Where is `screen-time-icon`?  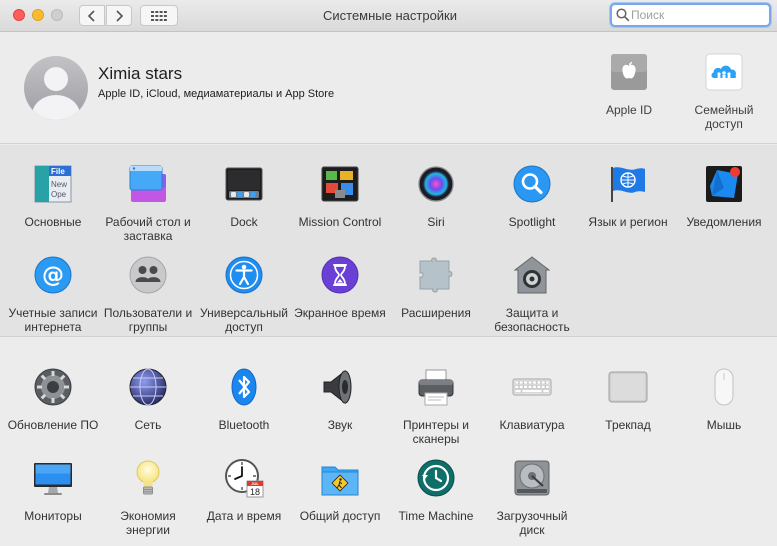 screen-time-icon is located at coordinates (340, 275).